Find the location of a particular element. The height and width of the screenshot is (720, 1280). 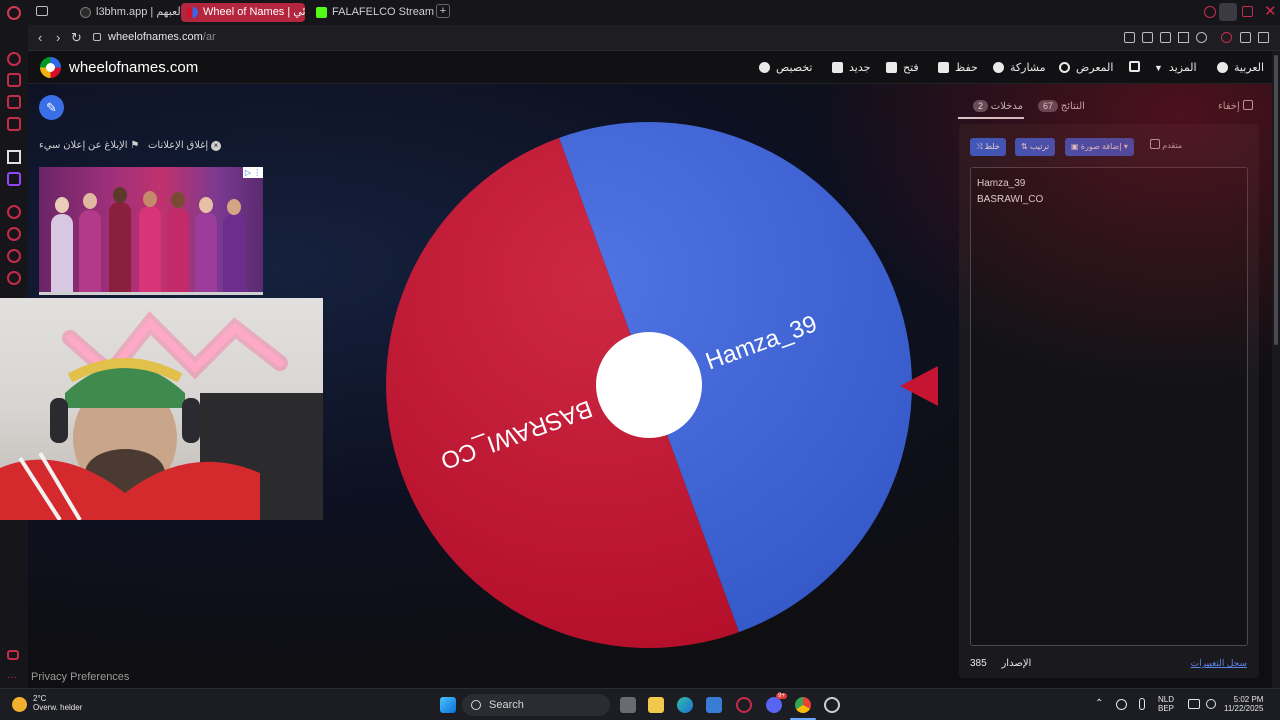

lock-icon is located at coordinates (97, 37).